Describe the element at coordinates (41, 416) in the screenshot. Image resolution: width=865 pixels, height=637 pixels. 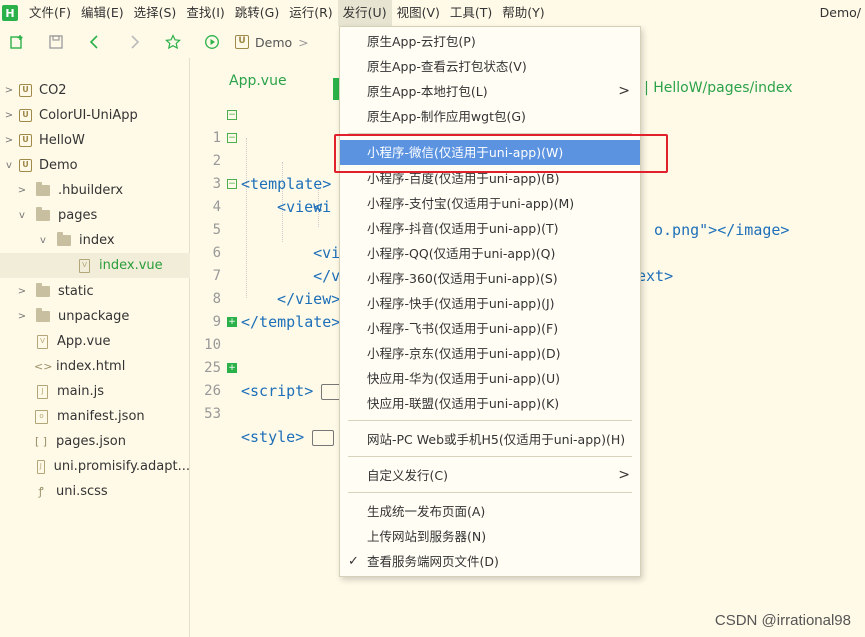
I see `manifest-file-icon: o` at that location.